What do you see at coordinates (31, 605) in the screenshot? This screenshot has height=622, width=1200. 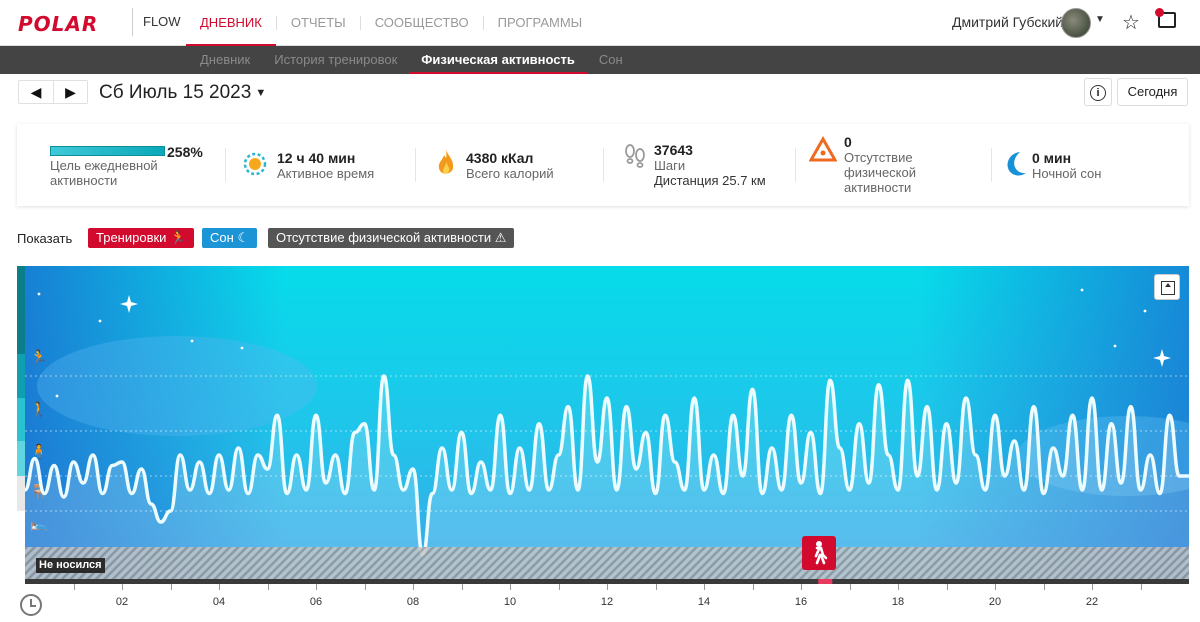 I see `clock-icon` at bounding box center [31, 605].